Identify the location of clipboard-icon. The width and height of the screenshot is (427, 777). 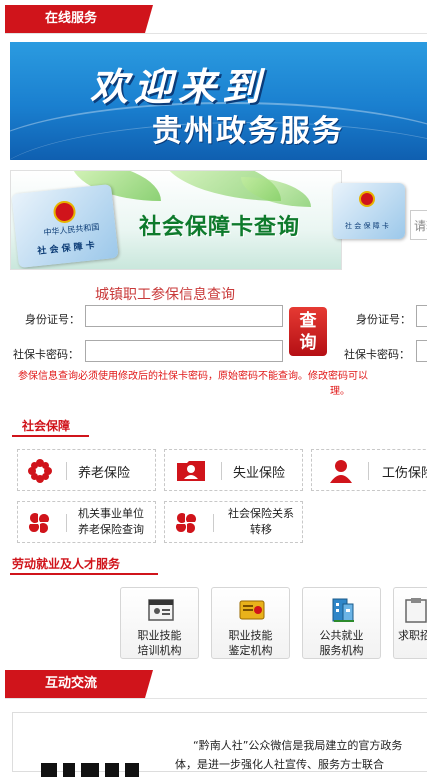
(416, 610).